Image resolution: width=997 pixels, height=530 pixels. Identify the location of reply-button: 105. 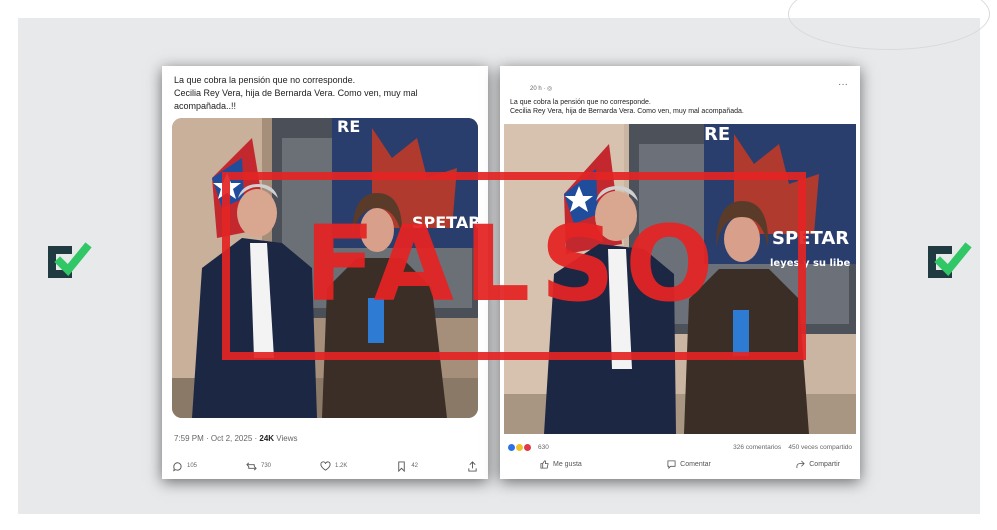
(184, 466).